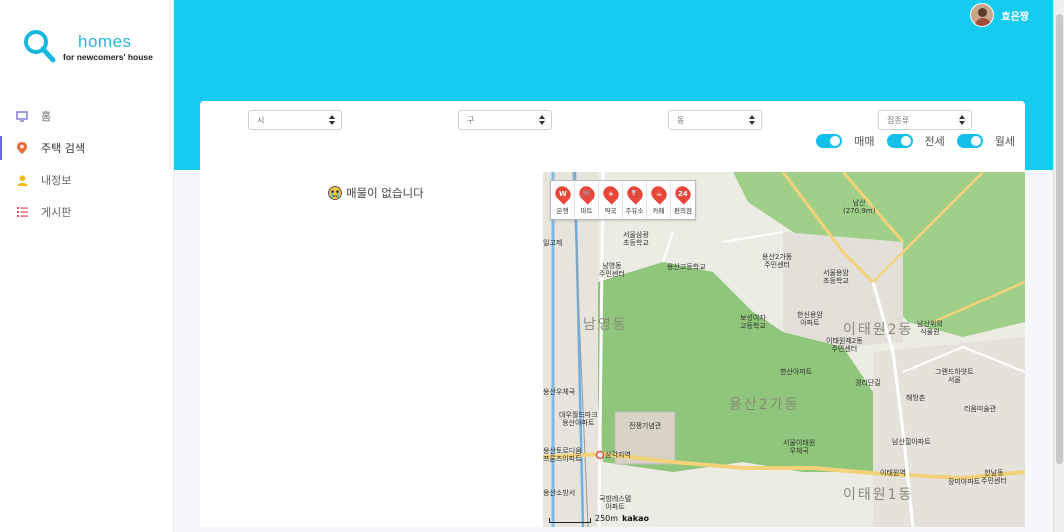 This screenshot has width=1064, height=532. Describe the element at coordinates (796, 372) in the screenshot. I see `map-label: 한산아파트` at that location.